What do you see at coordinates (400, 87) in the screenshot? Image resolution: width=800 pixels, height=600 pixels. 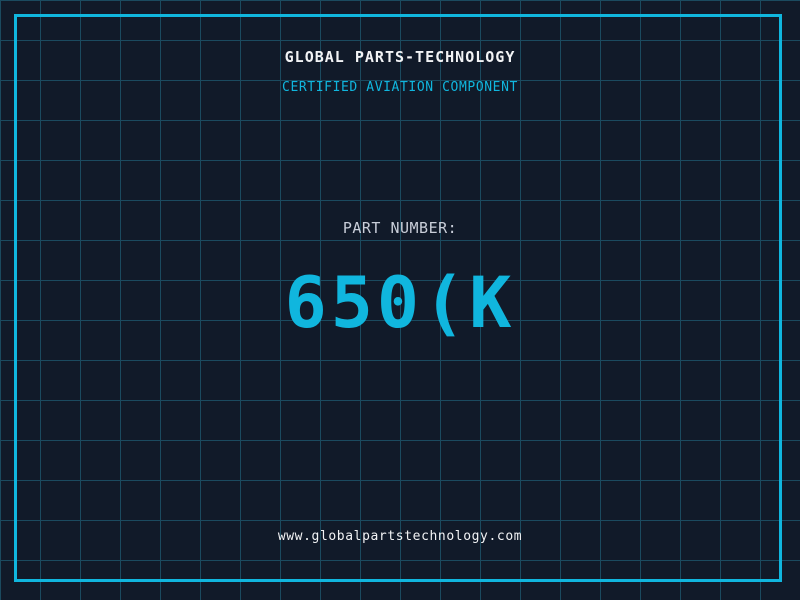 I see `certification-subtitle: CERTIFIED AVIATION COMPONENT` at bounding box center [400, 87].